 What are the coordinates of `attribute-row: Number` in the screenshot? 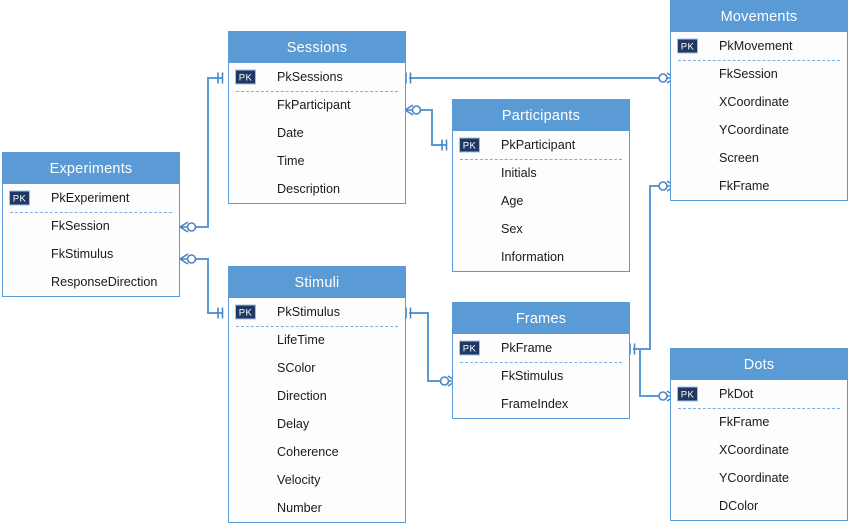 It's located at (317, 508).